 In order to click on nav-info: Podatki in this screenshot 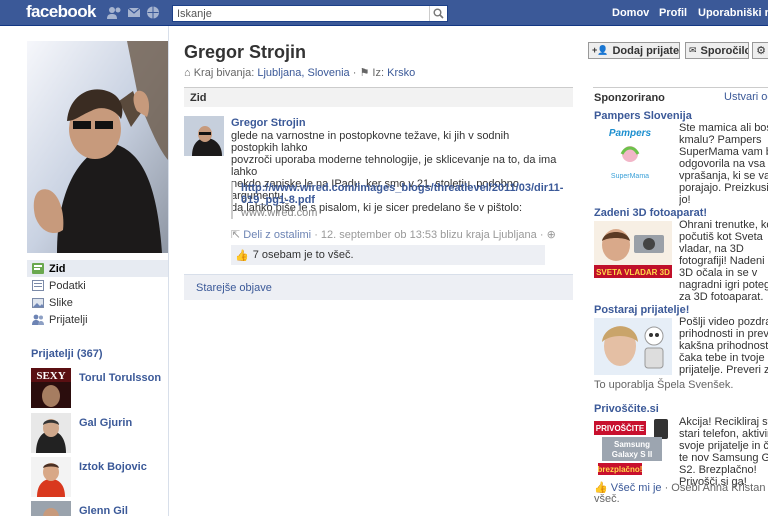, I will do `click(97, 285)`.